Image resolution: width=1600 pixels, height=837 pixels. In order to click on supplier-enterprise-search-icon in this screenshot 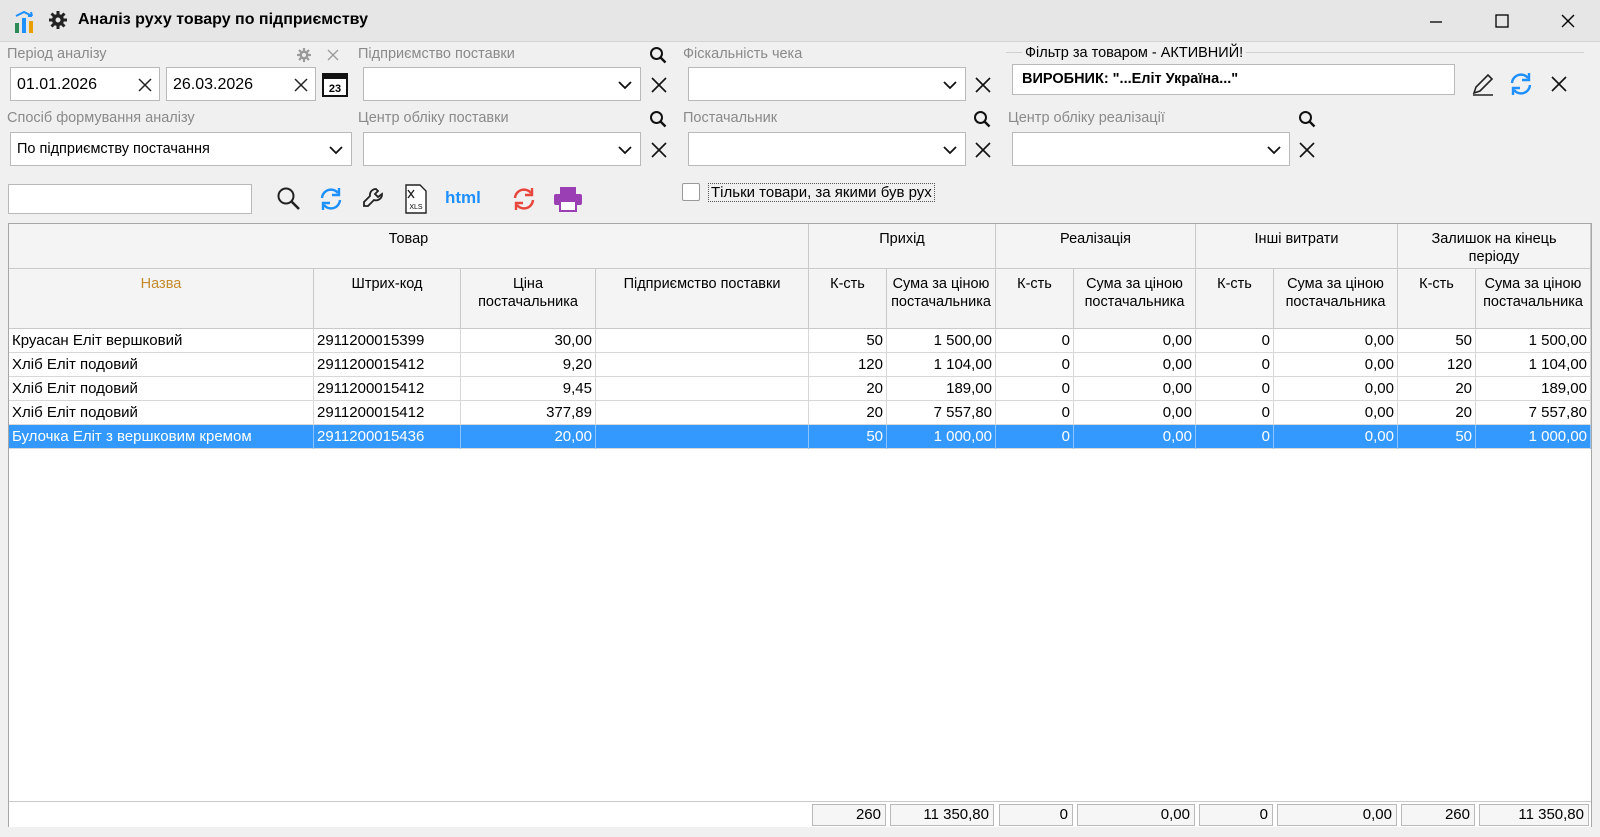, I will do `click(658, 55)`.